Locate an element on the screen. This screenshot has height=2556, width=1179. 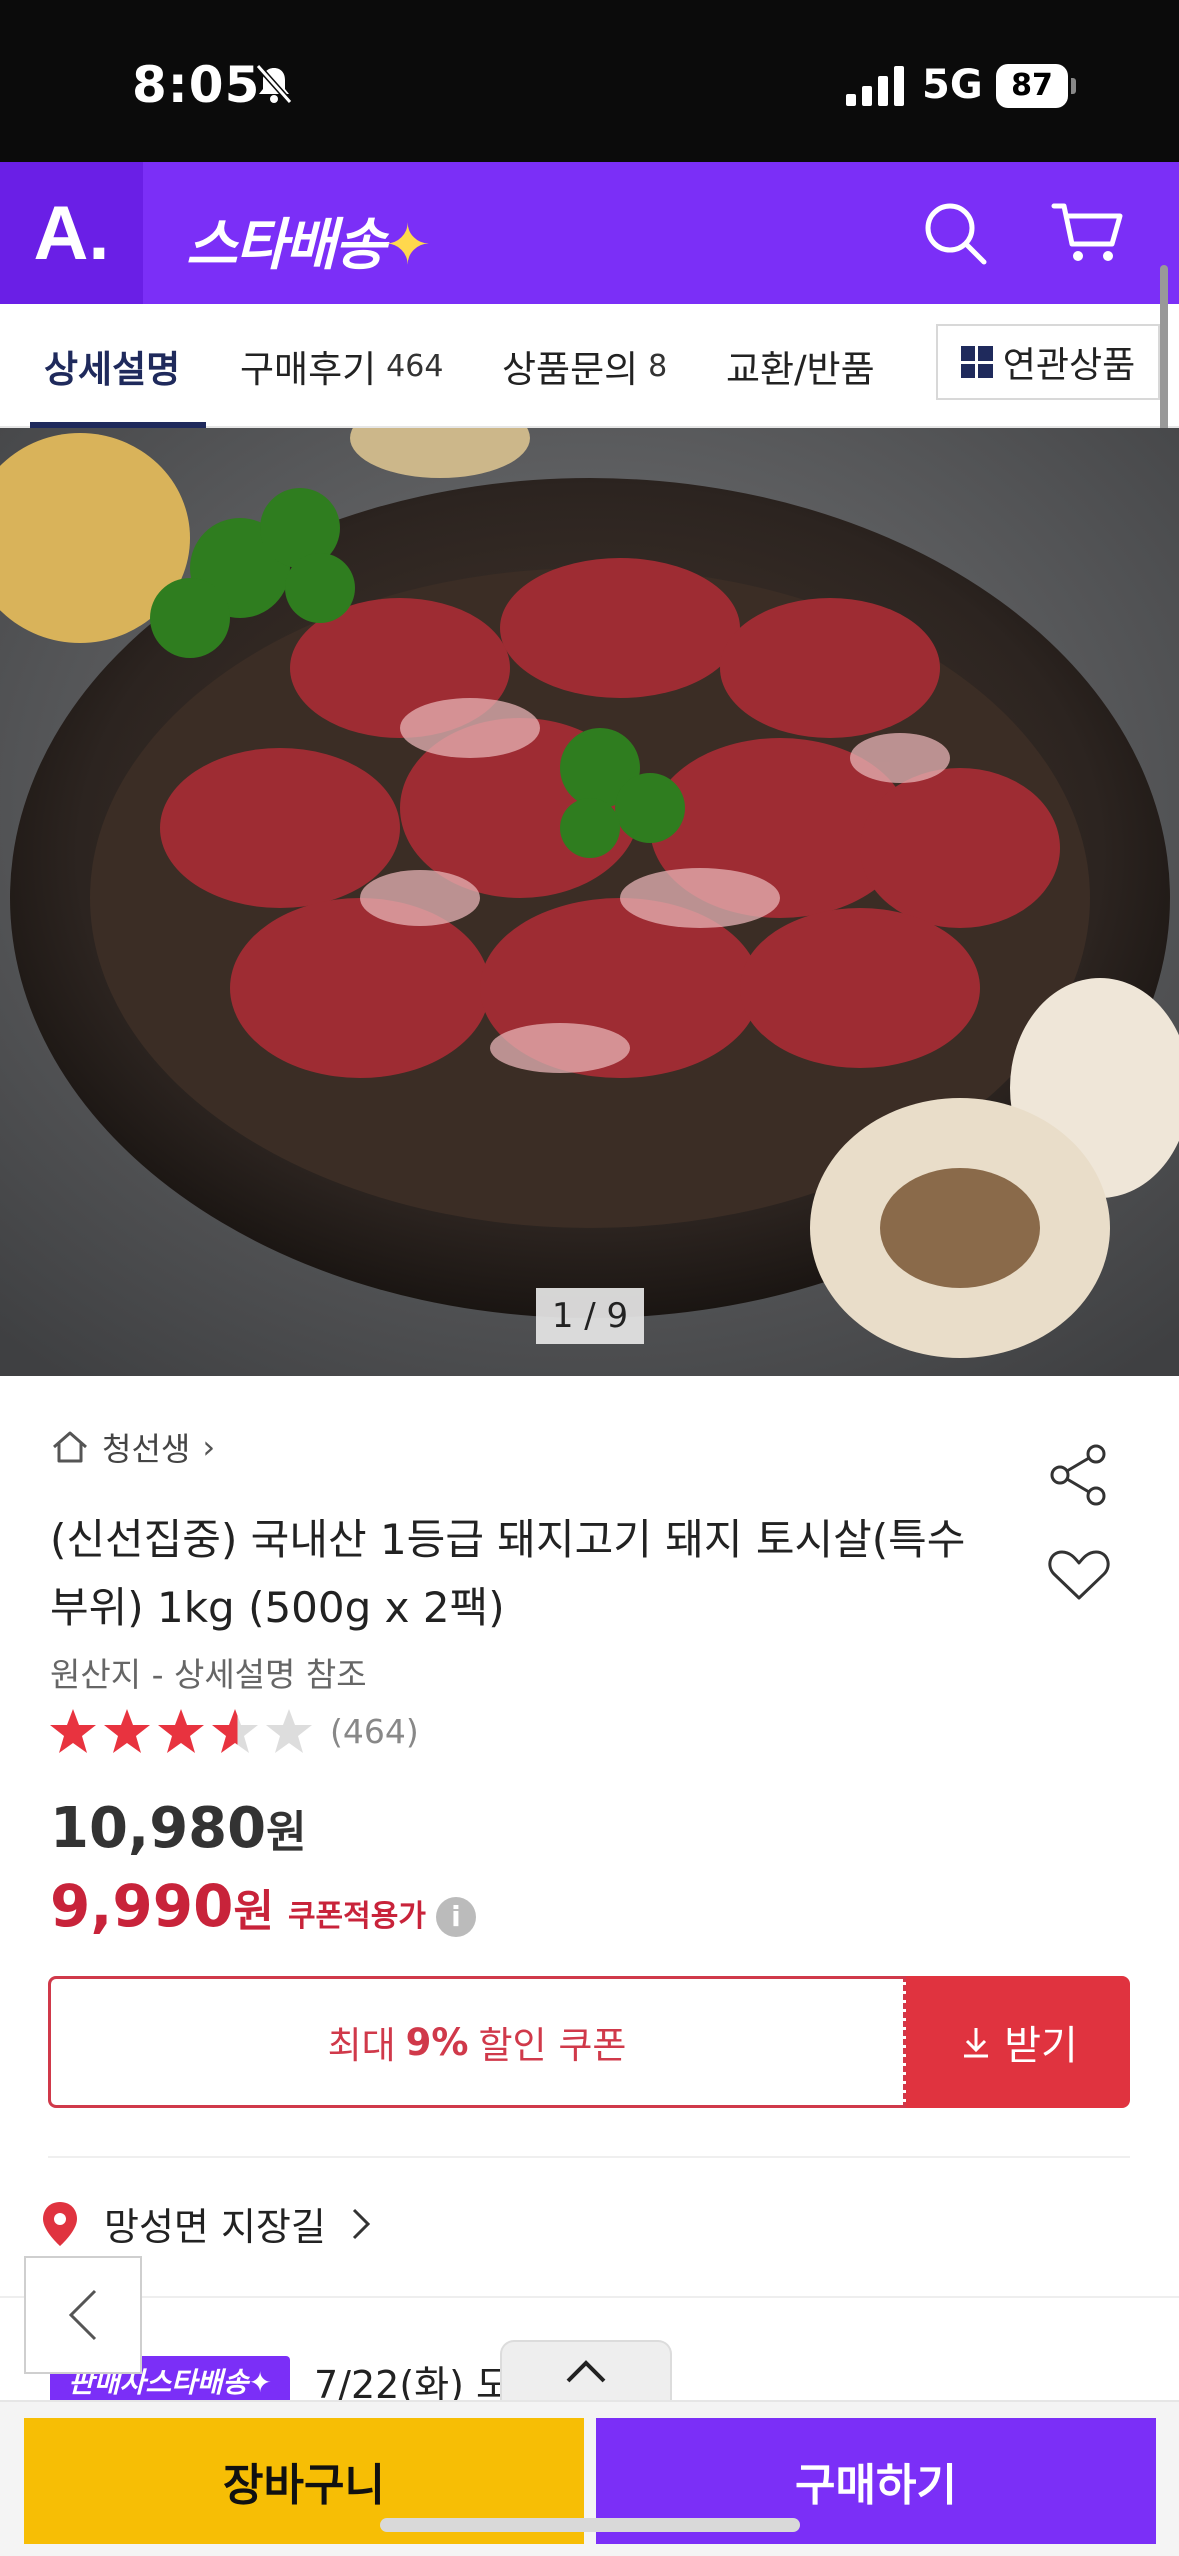
tab-label: 상품문의 is located at coordinates (570, 369).